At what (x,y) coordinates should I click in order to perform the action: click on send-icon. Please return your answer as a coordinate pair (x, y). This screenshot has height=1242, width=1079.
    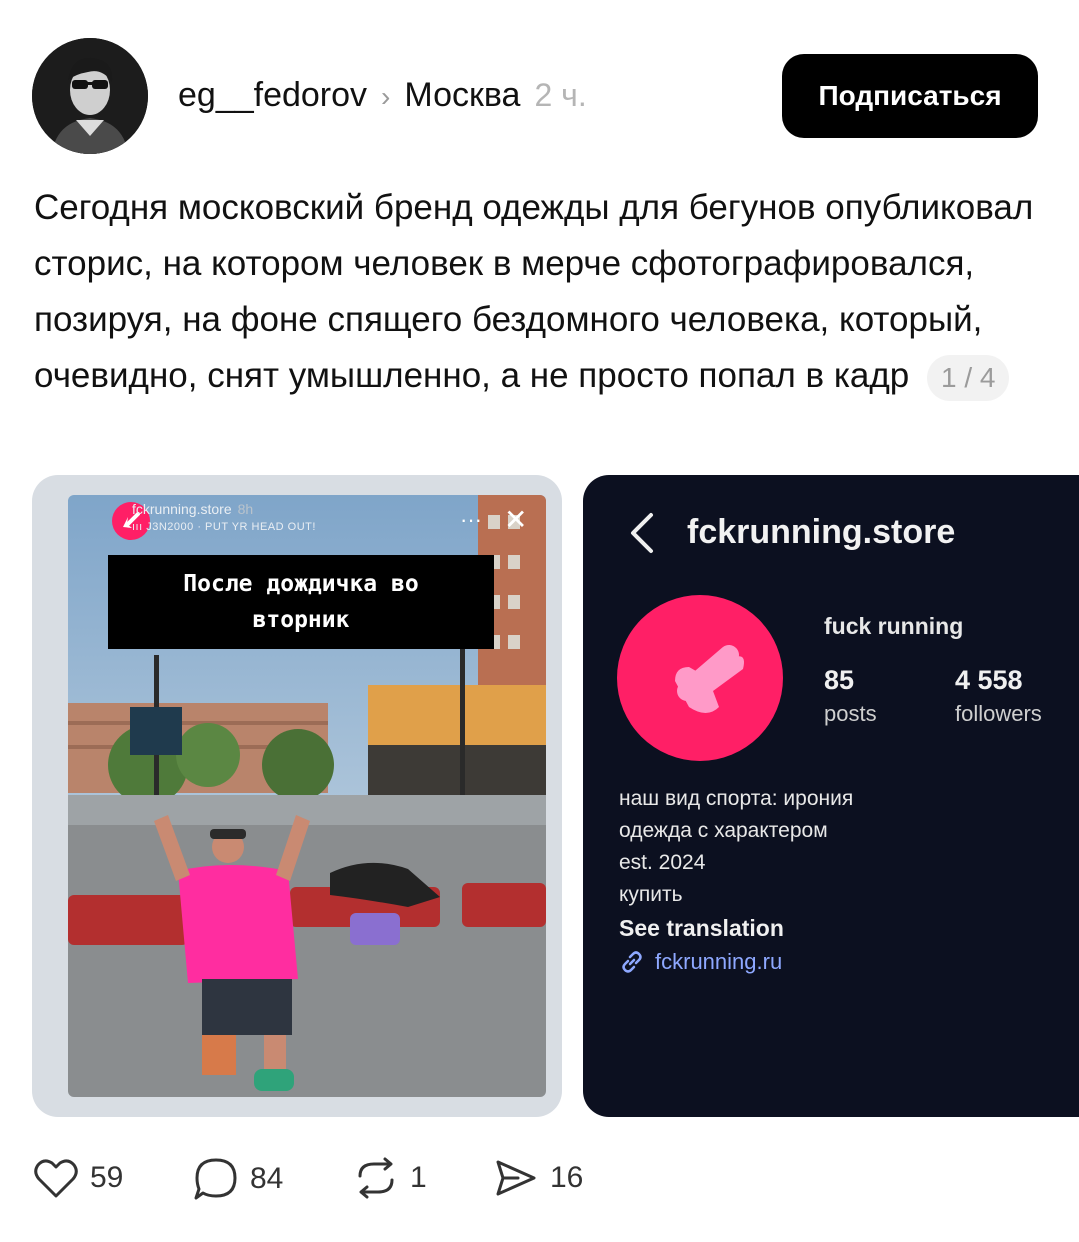
    Looking at the image, I should click on (516, 1178).